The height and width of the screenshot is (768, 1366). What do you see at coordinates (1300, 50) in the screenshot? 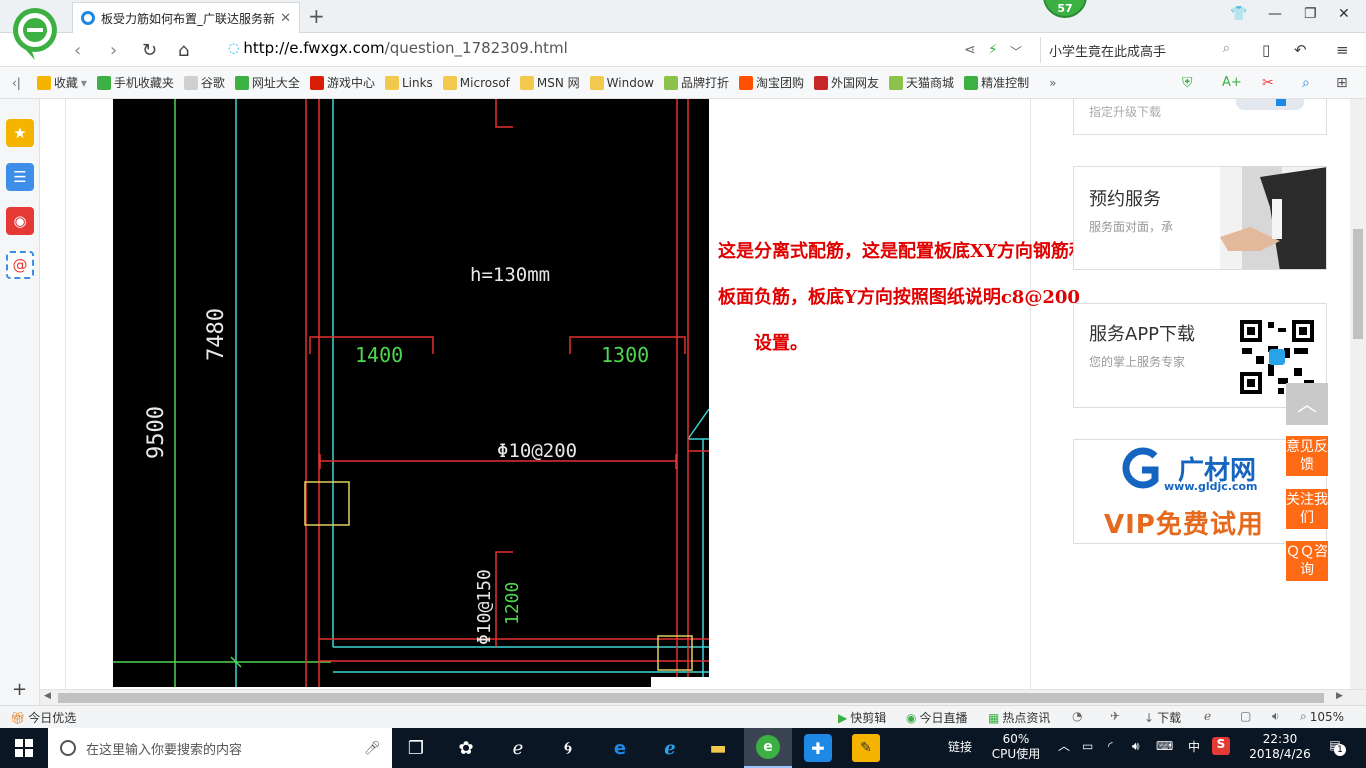
I see `undo-icon: ↶` at bounding box center [1300, 50].